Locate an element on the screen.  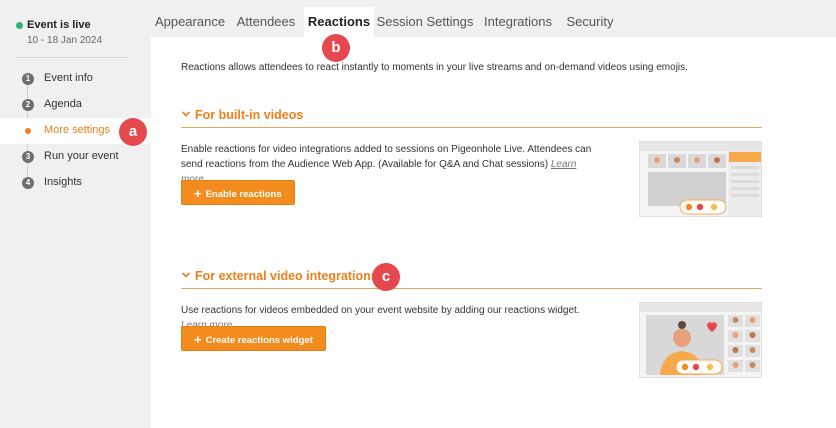
create-reactions-widget-label: Create reactions widget is located at coordinates (259, 340).